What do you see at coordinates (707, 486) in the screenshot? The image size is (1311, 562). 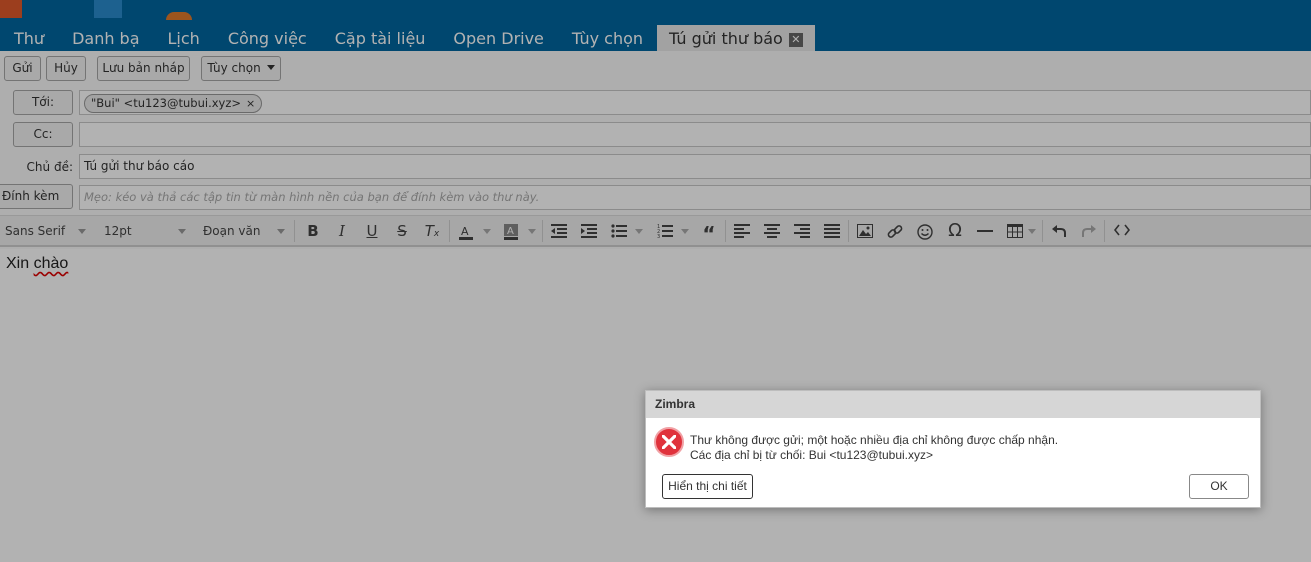 I see `show-details-button: Hiển thị chi tiết` at bounding box center [707, 486].